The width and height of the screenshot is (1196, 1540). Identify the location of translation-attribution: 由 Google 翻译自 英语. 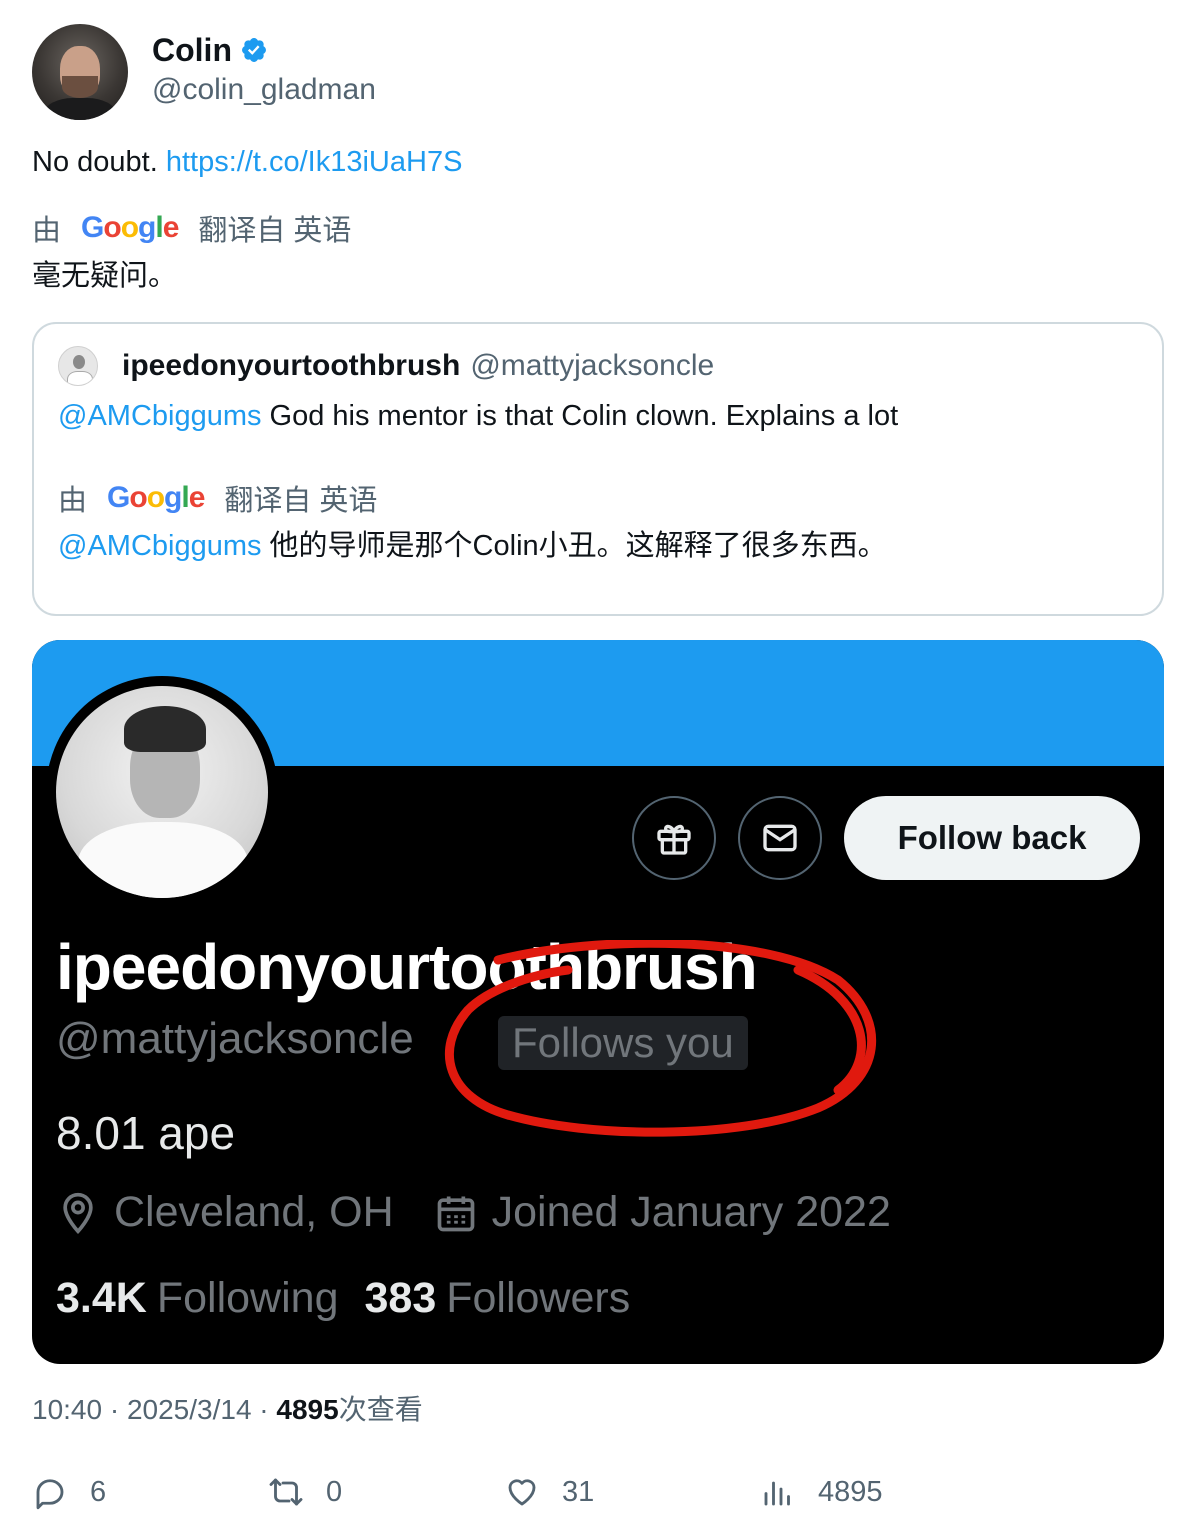
(191, 228).